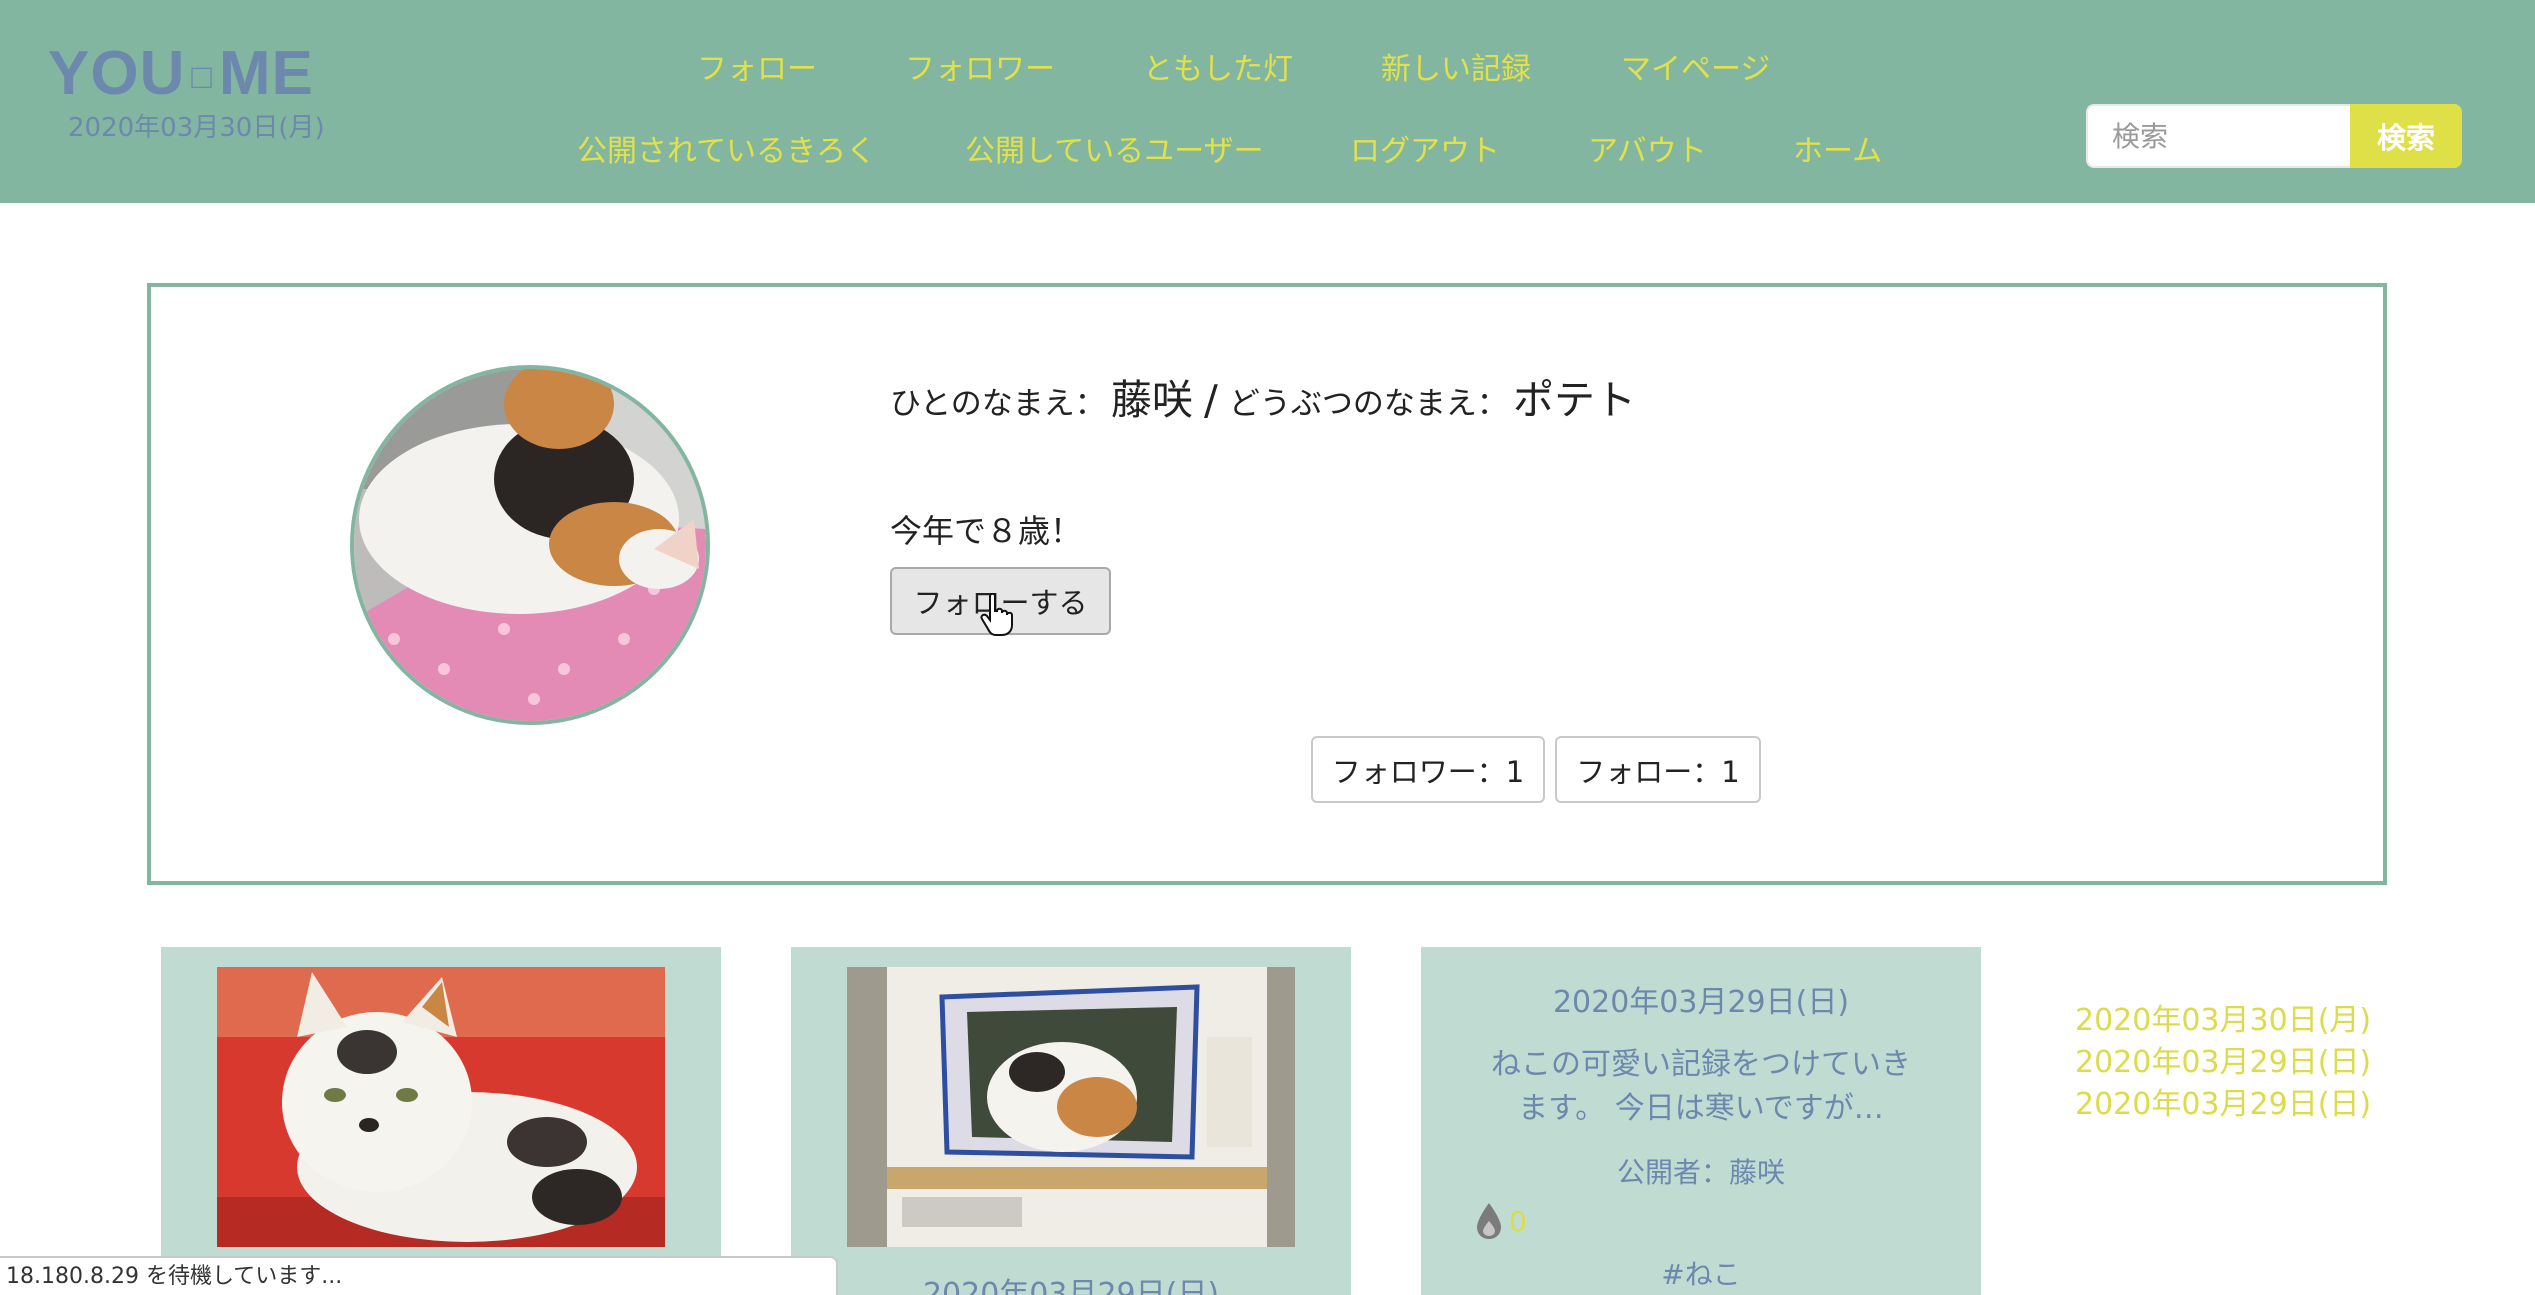 This screenshot has height=1295, width=2535. Describe the element at coordinates (1428, 769) in the screenshot. I see `followers-count-button: フォロワー：1` at that location.